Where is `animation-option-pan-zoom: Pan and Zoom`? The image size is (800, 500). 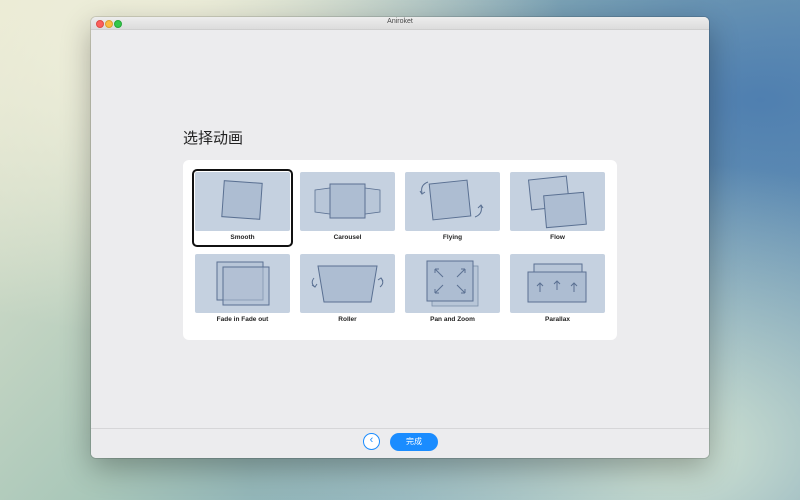
animation-option-pan-zoom: Pan and Zoom is located at coordinates (452, 291).